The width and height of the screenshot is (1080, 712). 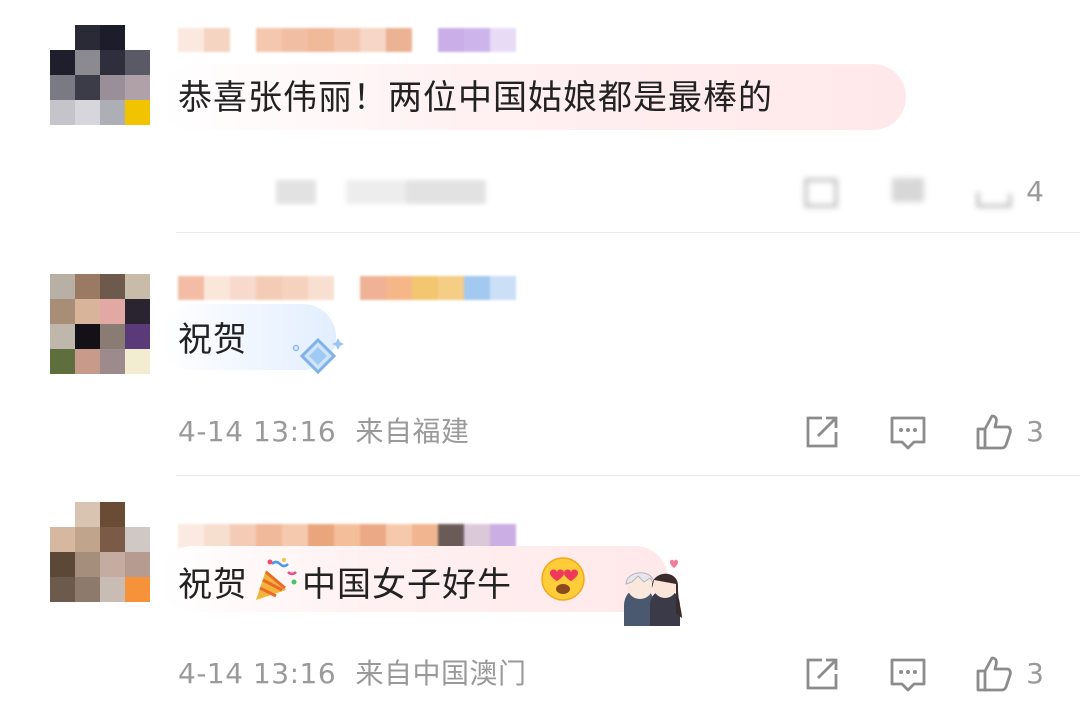 I want to click on comment-text-start: 祝贺, so click(x=213, y=585).